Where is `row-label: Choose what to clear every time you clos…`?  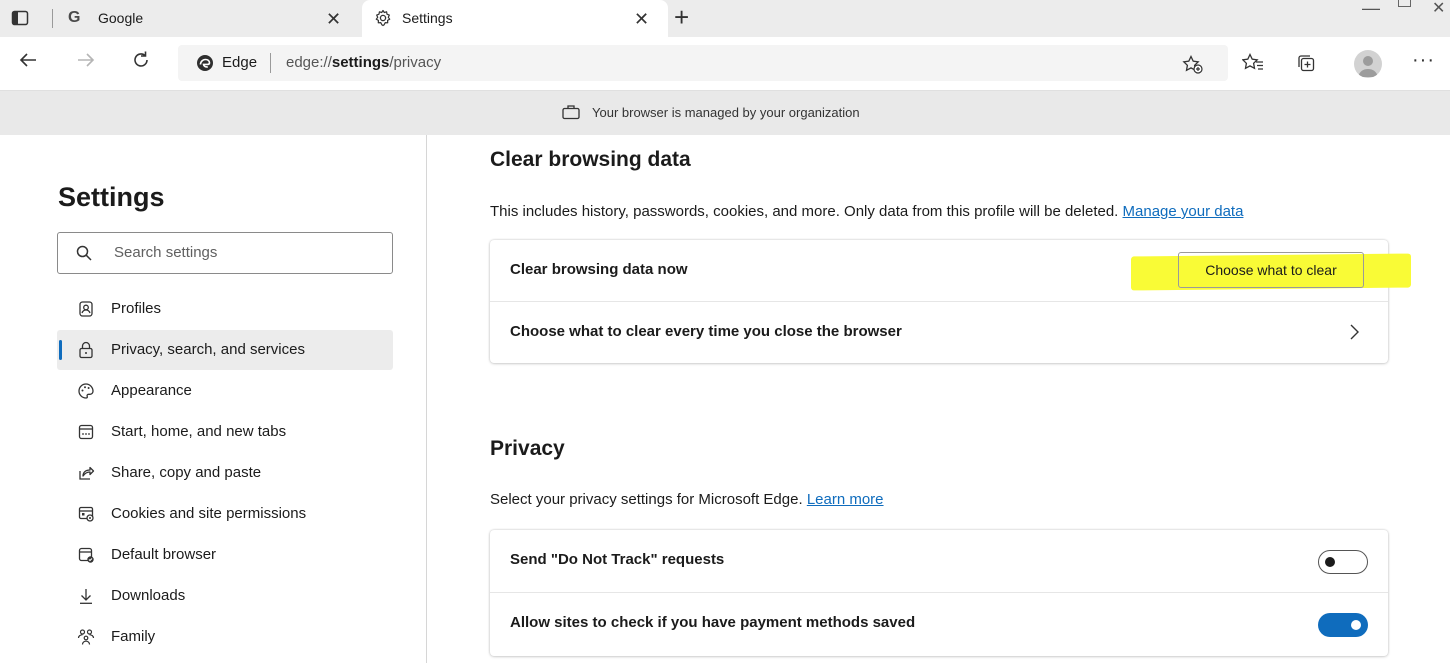
row-label: Choose what to clear every time you clos… is located at coordinates (706, 331).